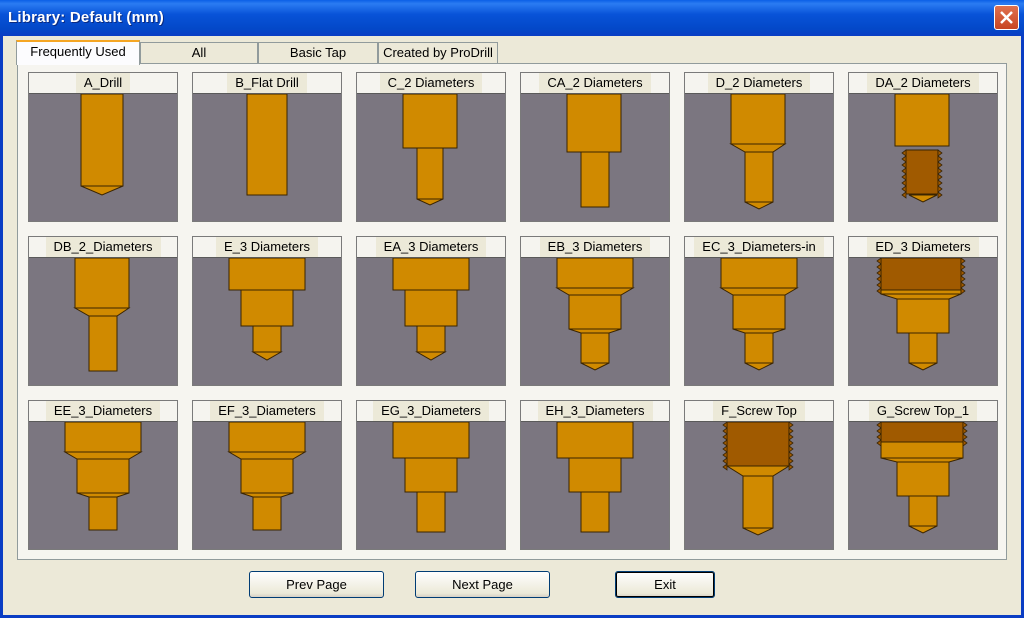 This screenshot has width=1024, height=618. Describe the element at coordinates (923, 411) in the screenshot. I see `tool-label: G_Screw Top_1` at that location.